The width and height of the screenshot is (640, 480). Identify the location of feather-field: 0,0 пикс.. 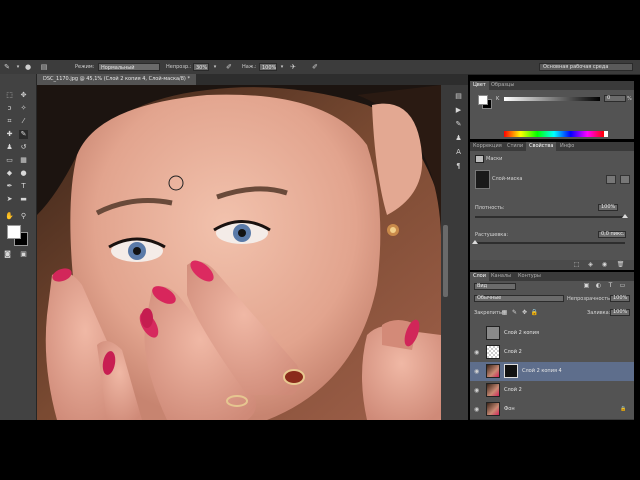
(612, 234).